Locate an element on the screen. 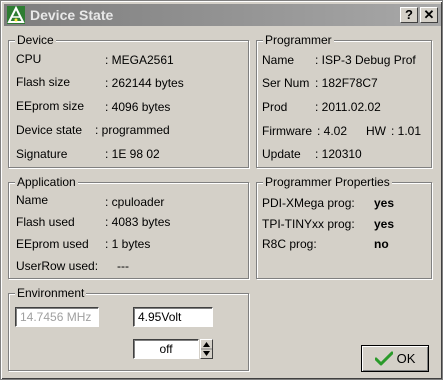 Image resolution: width=443 pixels, height=380 pixels. device-state-value: : programmed is located at coordinates (132, 130).